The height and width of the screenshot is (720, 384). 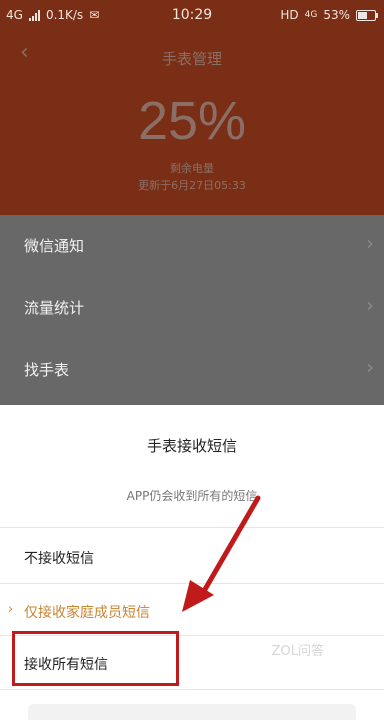 What do you see at coordinates (11, 609) in the screenshot?
I see `selected-chevron-icon: ›` at bounding box center [11, 609].